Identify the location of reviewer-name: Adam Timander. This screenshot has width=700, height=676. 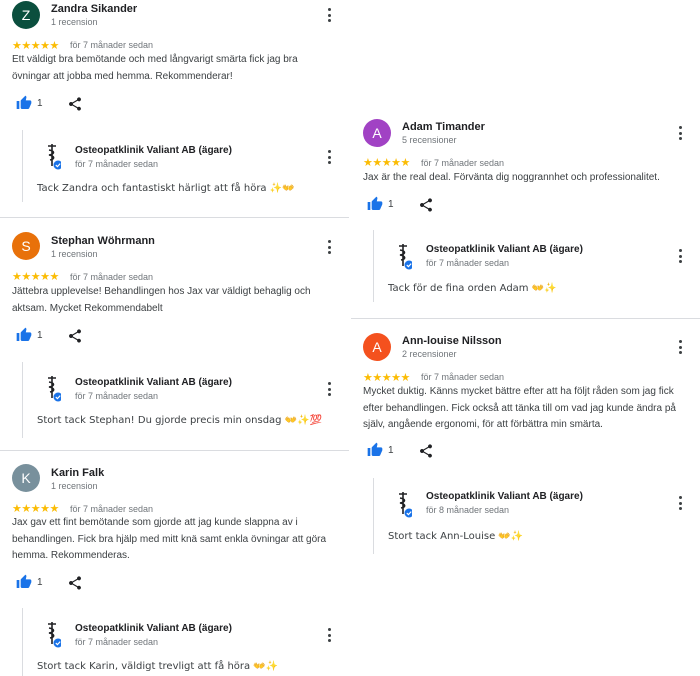
(443, 127).